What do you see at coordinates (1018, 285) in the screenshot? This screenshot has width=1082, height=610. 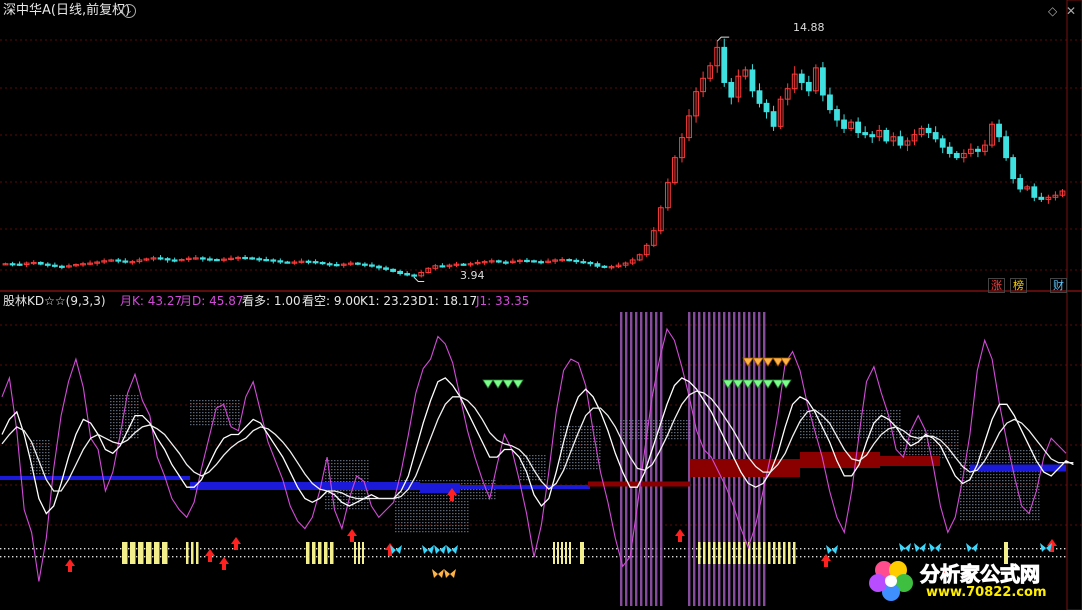 I see `tag-bang: 榜` at bounding box center [1018, 285].